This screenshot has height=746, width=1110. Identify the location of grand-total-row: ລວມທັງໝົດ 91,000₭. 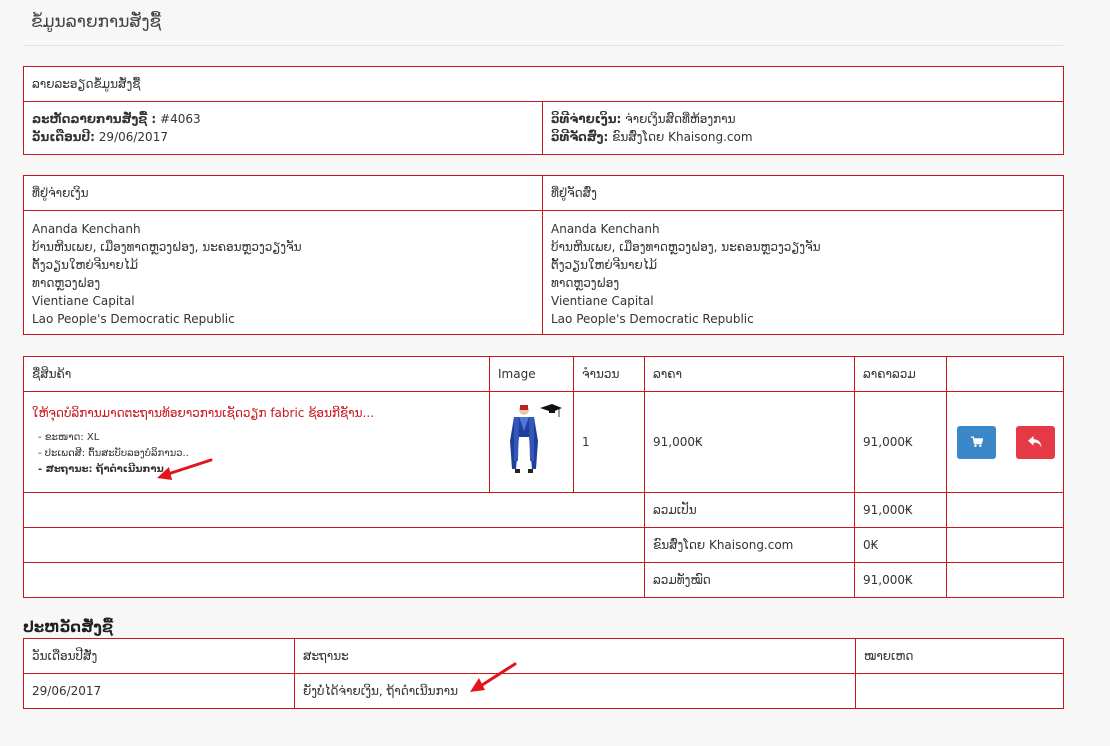
(543, 580).